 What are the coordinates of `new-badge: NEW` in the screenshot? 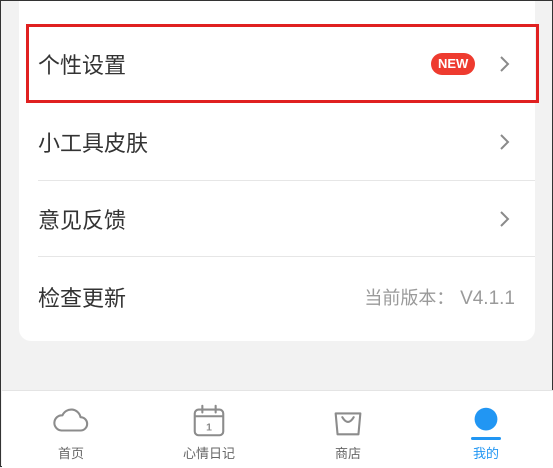 It's located at (453, 63).